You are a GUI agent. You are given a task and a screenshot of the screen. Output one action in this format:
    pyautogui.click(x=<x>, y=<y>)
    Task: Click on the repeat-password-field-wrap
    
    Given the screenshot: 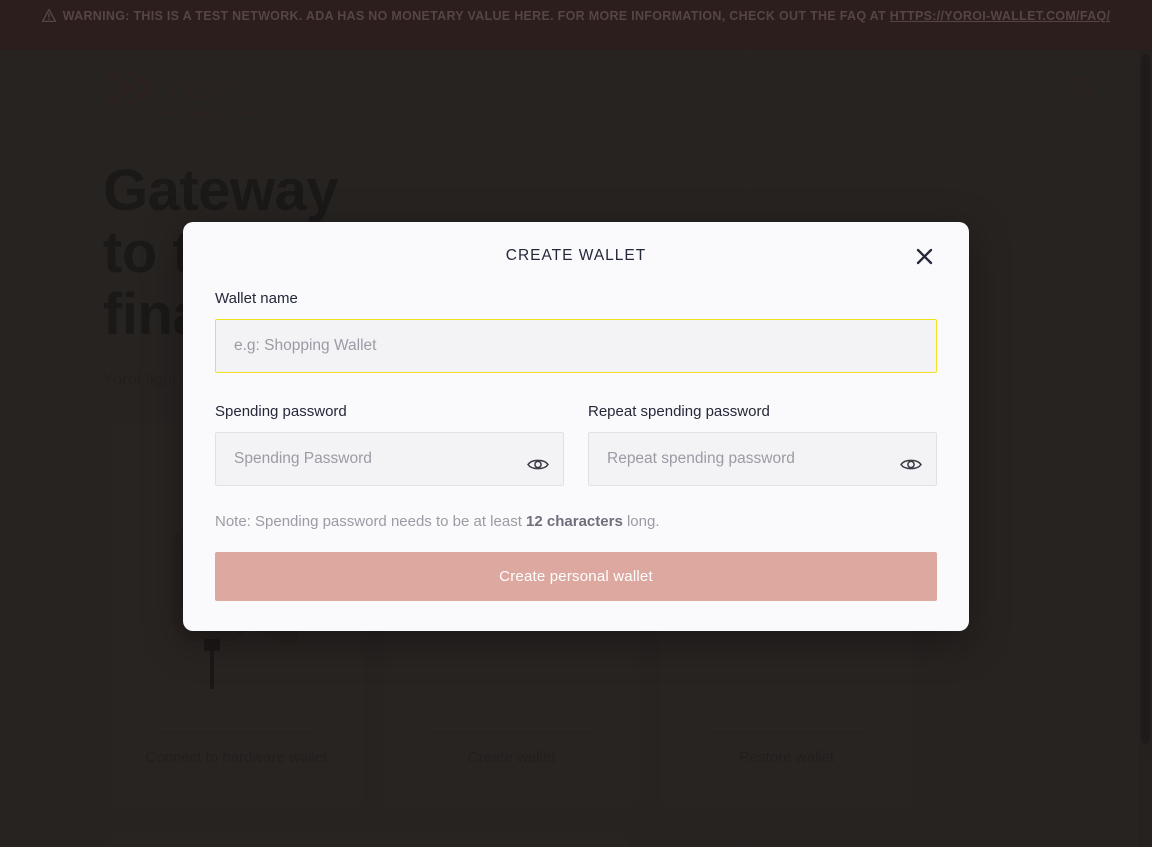 What is the action you would take?
    pyautogui.click(x=762, y=459)
    